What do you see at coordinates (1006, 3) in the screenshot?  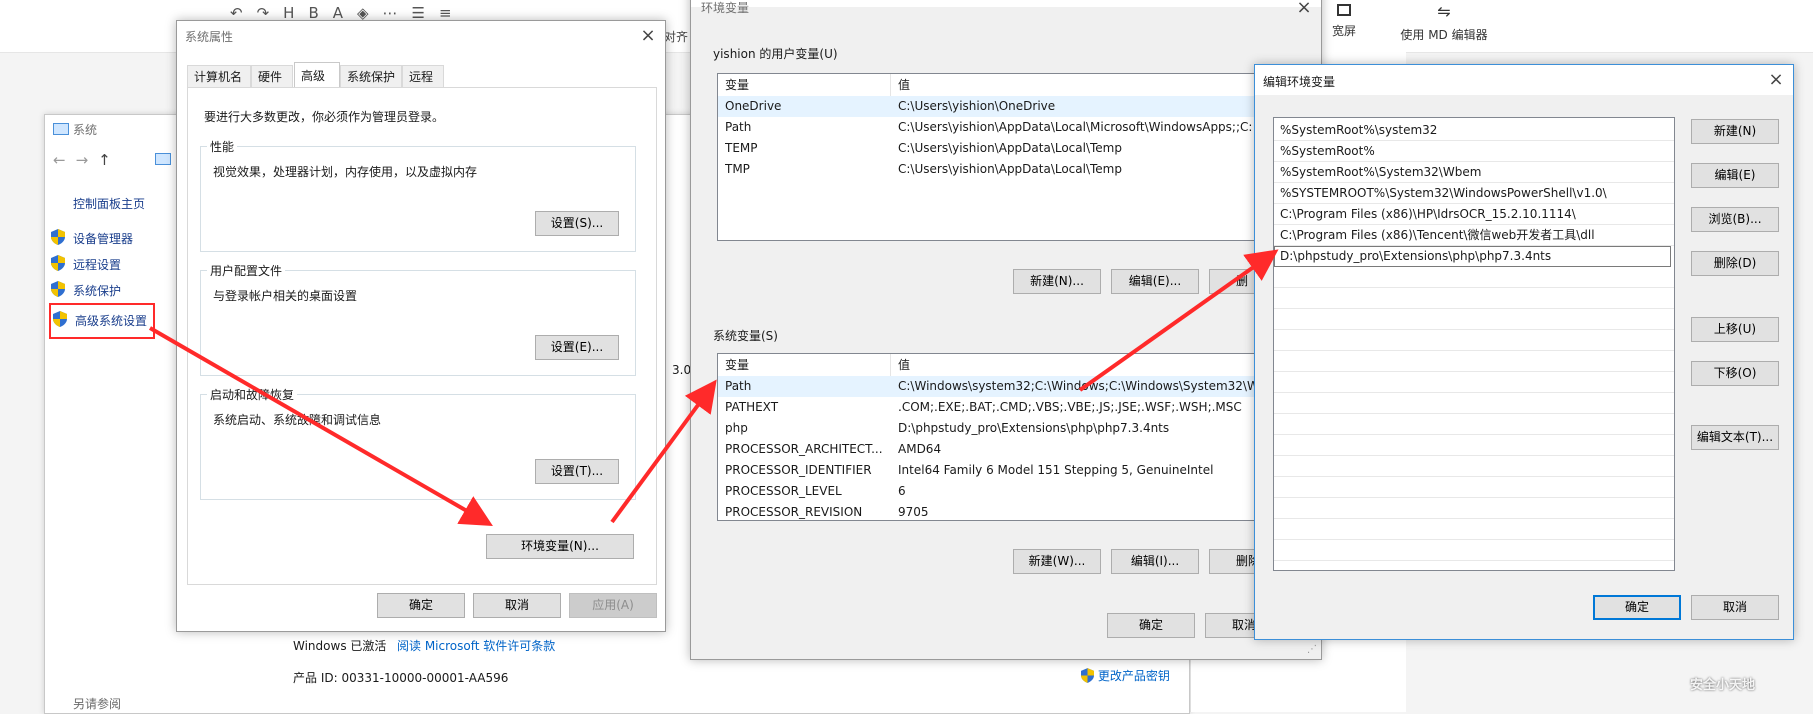 I see `envvars-titlebar` at bounding box center [1006, 3].